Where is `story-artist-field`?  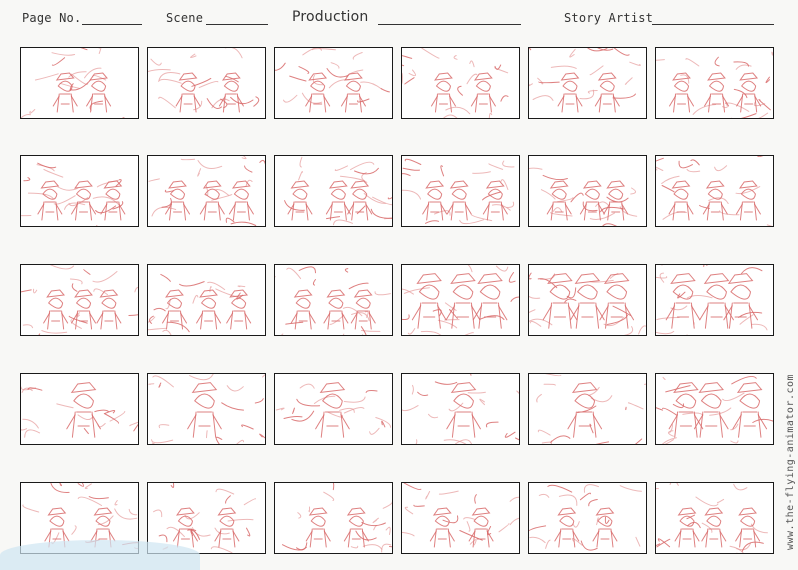 story-artist-field is located at coordinates (713, 24).